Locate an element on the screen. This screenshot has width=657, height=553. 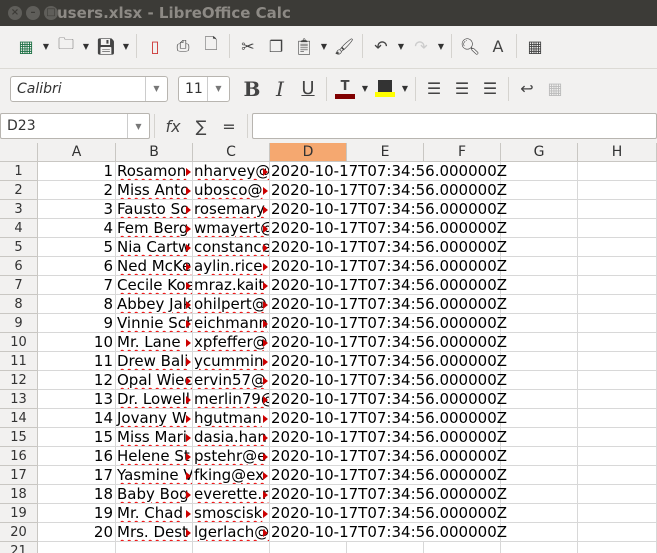
undo-icon: ↶ is located at coordinates (381, 46).